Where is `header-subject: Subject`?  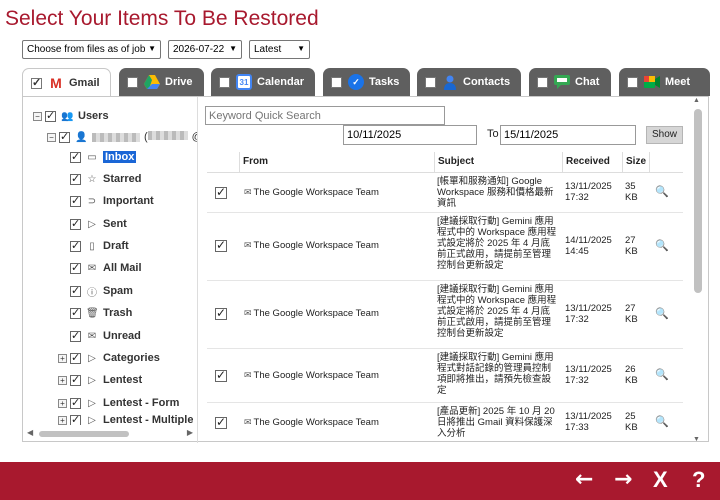 header-subject: Subject is located at coordinates (498, 162).